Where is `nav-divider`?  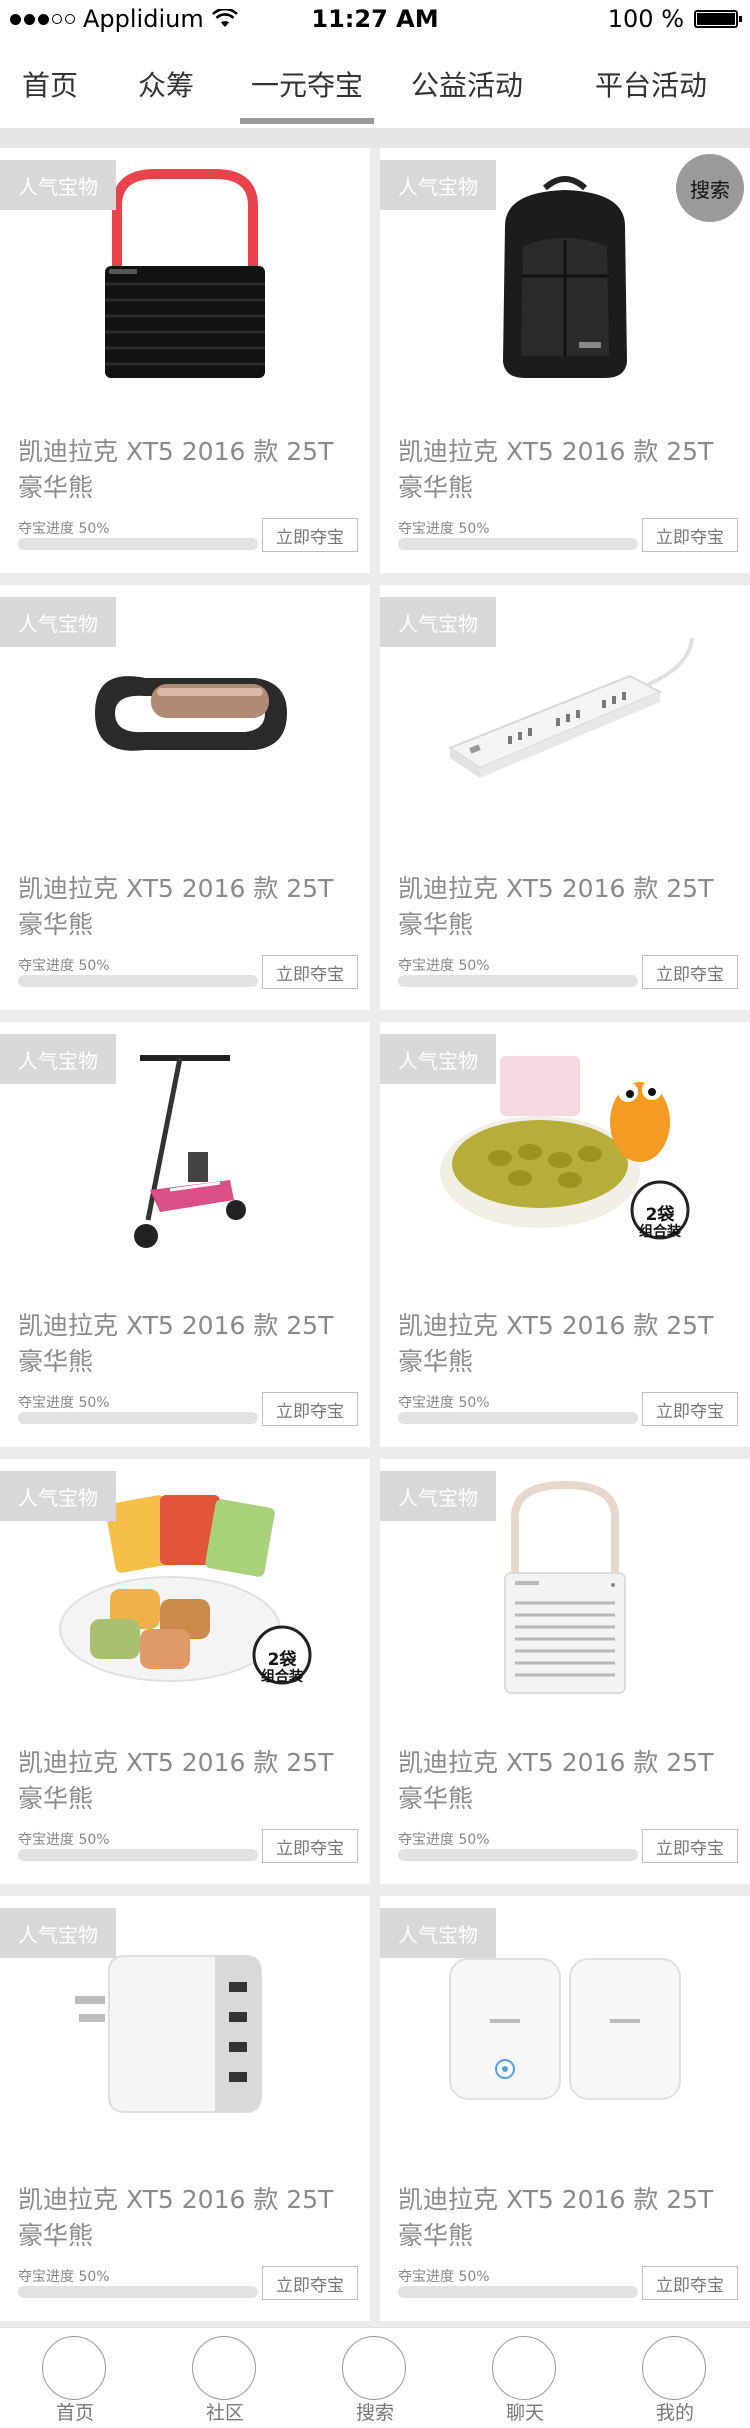 nav-divider is located at coordinates (375, 138).